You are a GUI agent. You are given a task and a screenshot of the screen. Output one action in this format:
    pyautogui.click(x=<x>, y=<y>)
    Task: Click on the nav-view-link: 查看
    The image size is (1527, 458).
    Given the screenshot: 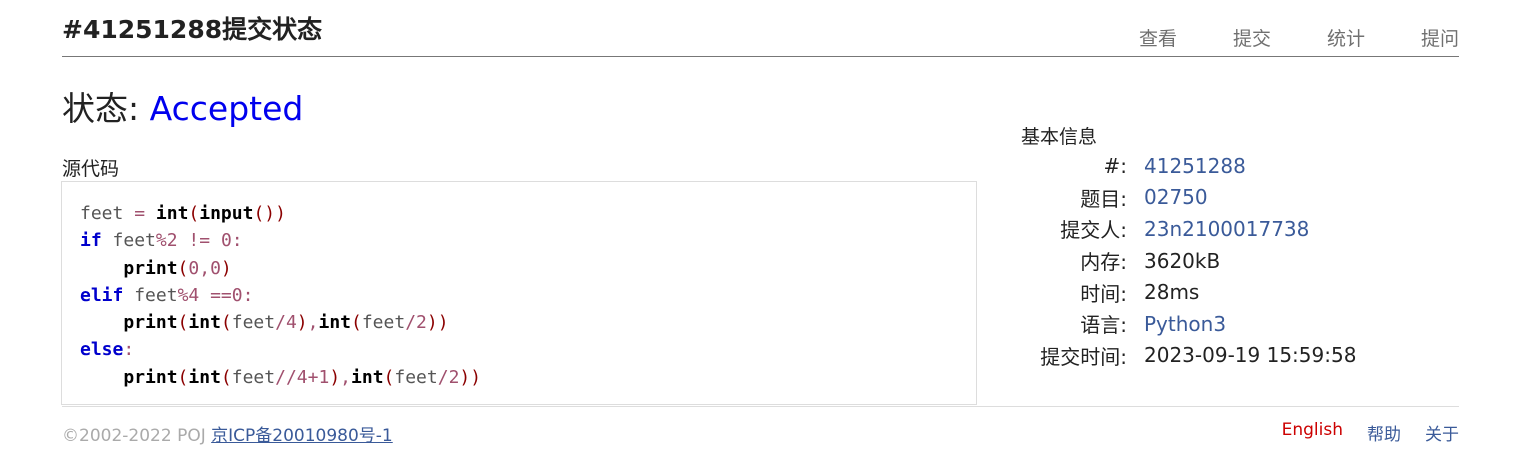 What is the action you would take?
    pyautogui.click(x=1158, y=37)
    